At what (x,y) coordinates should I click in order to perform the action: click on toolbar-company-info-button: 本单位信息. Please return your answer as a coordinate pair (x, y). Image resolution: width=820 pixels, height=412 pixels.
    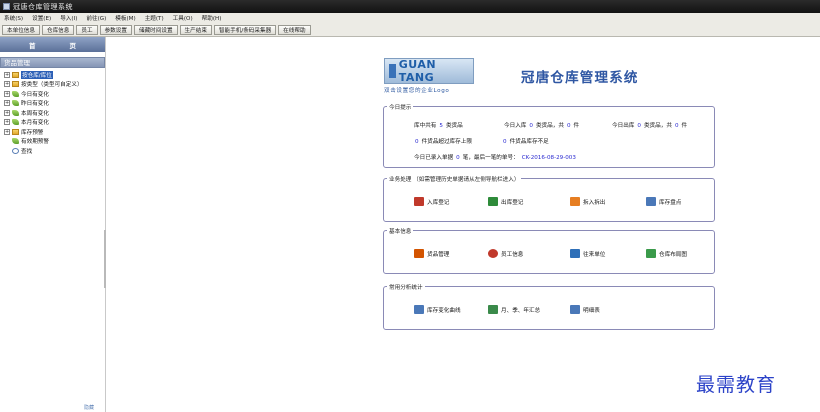
    Looking at the image, I should click on (21, 29).